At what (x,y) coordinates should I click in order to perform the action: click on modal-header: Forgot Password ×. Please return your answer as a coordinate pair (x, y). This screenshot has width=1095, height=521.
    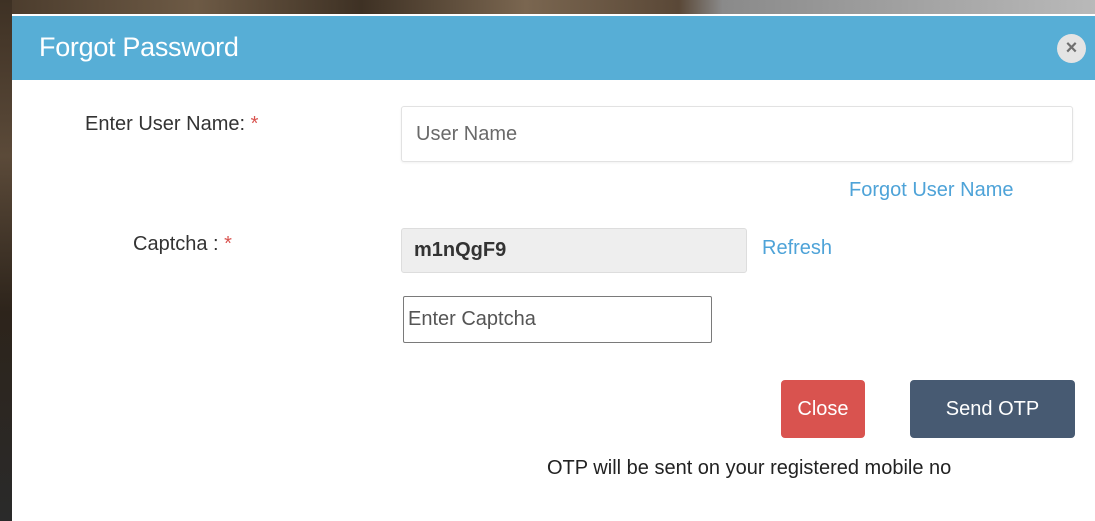
    Looking at the image, I should click on (553, 48).